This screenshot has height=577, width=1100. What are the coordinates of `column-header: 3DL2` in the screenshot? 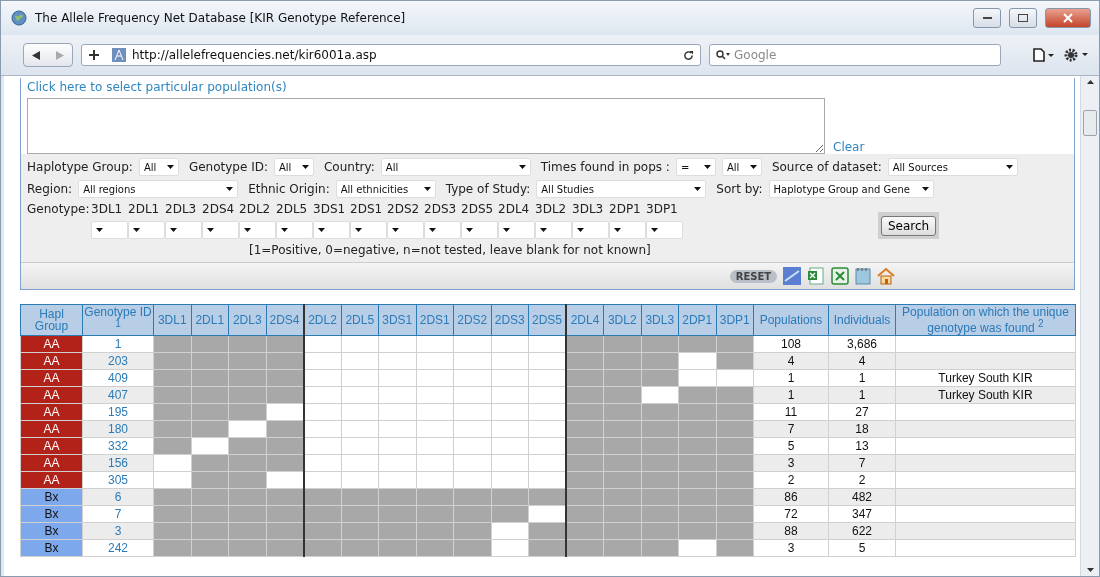 It's located at (622, 320).